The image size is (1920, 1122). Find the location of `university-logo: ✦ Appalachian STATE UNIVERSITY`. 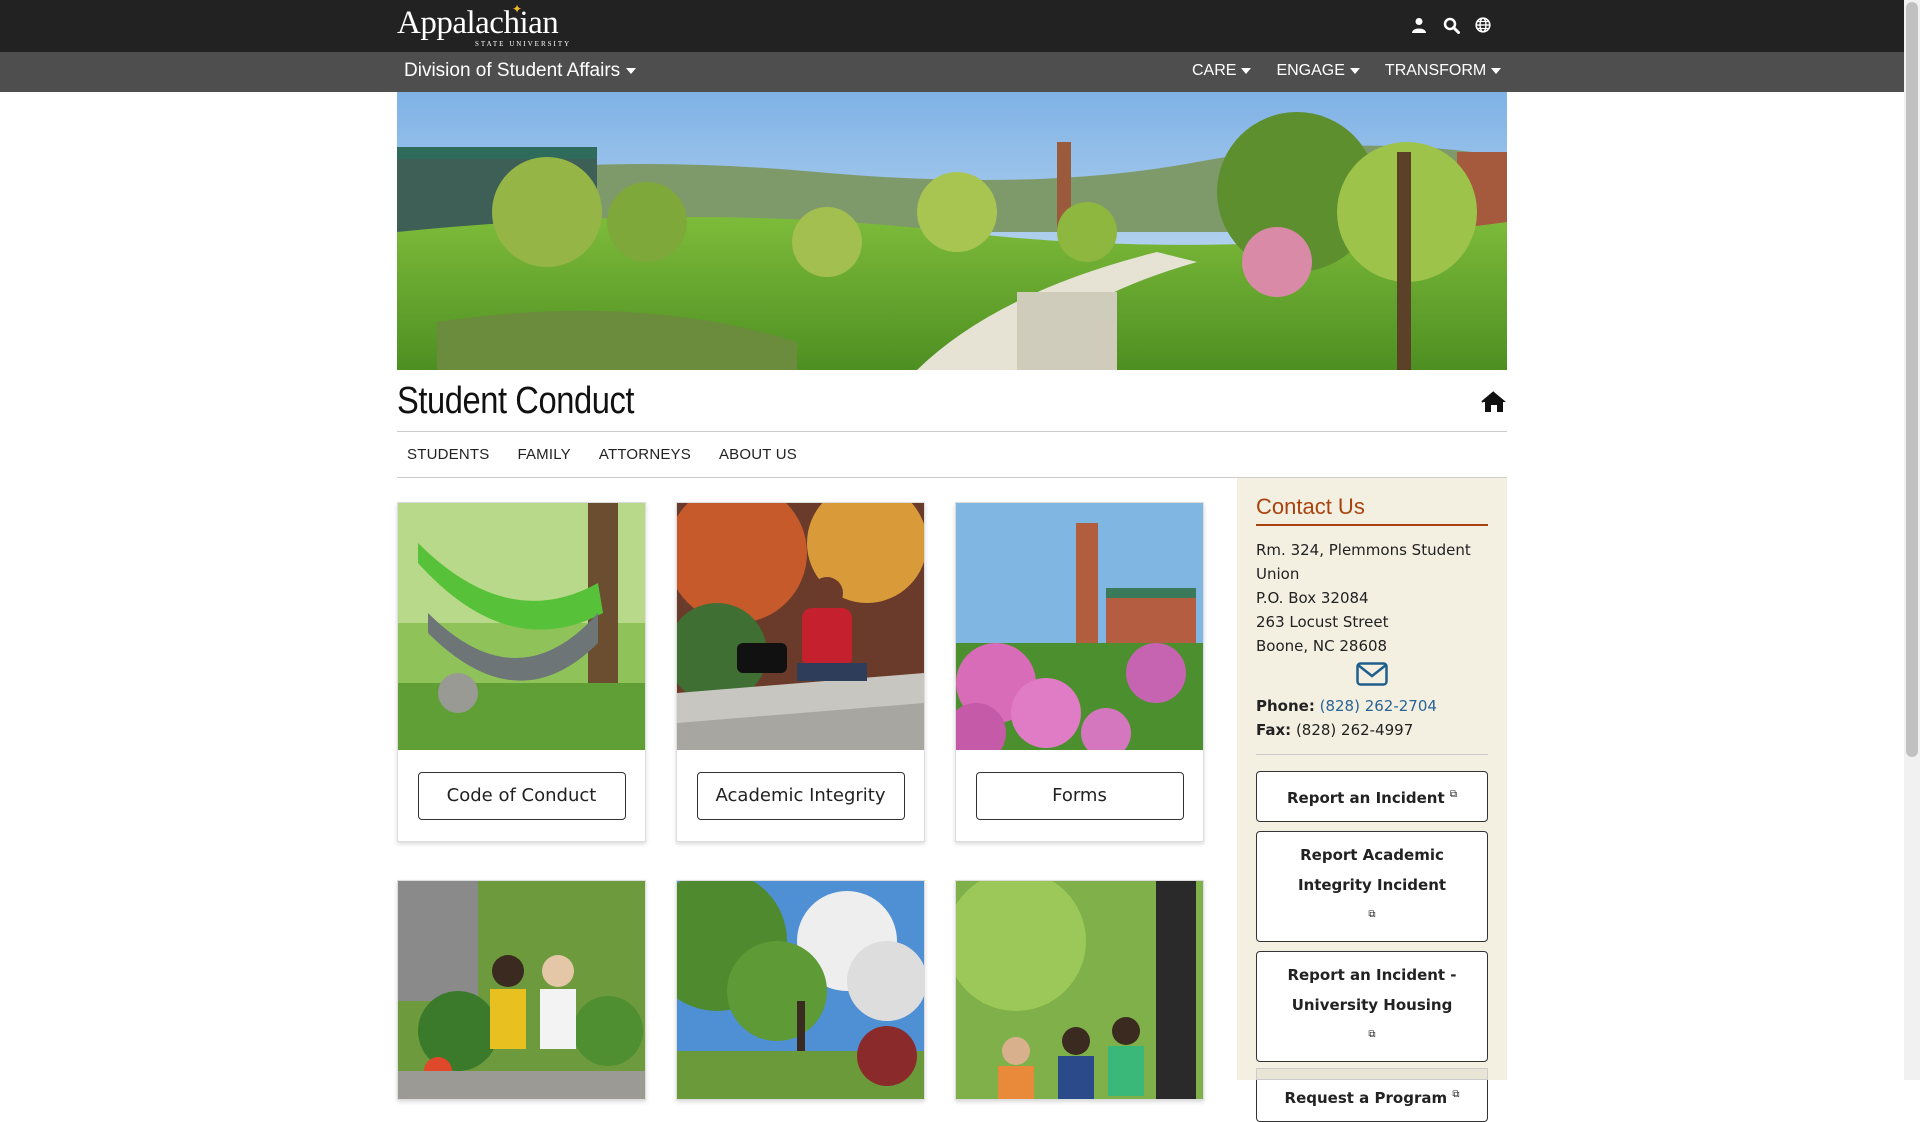

university-logo: ✦ Appalachian STATE UNIVERSITY is located at coordinates (483, 25).